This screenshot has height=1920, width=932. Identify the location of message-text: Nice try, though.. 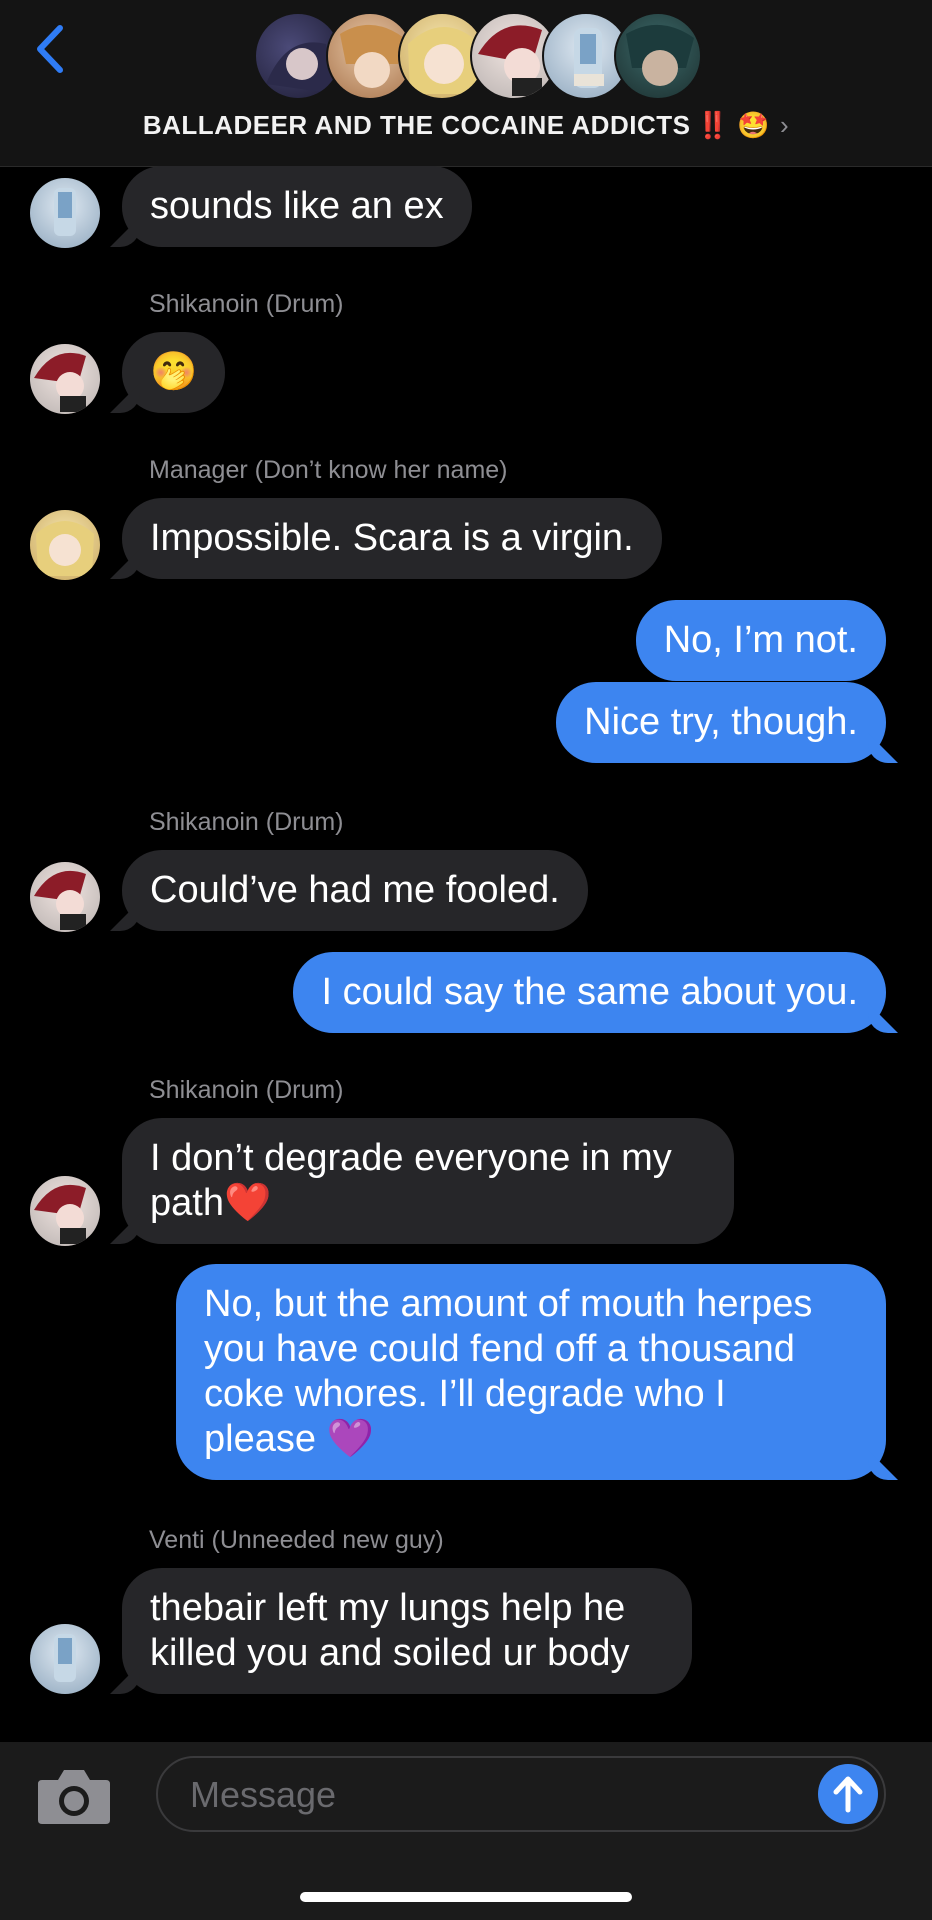
(721, 722).